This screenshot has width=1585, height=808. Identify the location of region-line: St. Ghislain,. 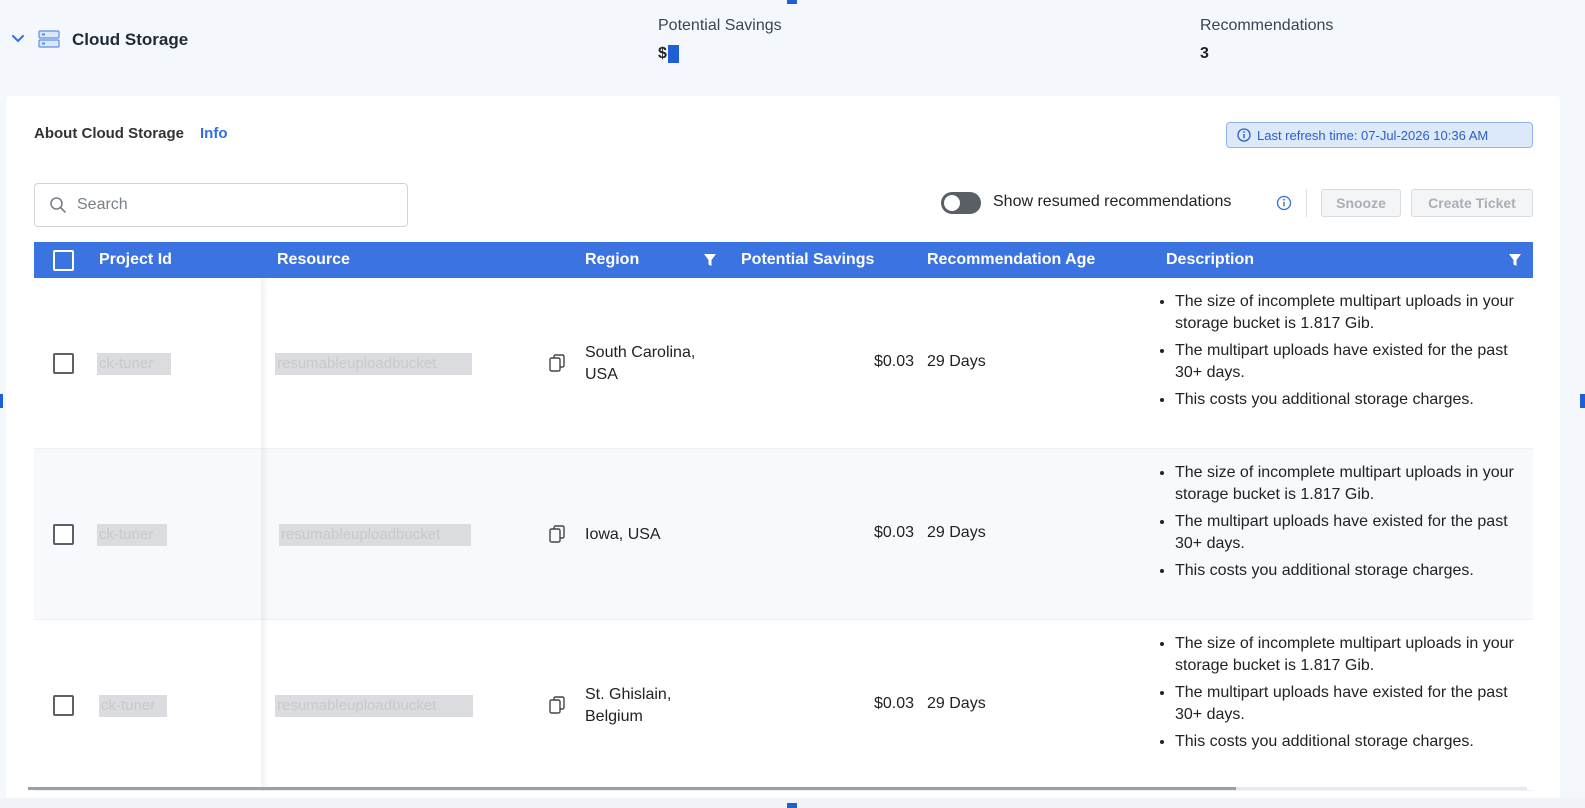
(628, 694).